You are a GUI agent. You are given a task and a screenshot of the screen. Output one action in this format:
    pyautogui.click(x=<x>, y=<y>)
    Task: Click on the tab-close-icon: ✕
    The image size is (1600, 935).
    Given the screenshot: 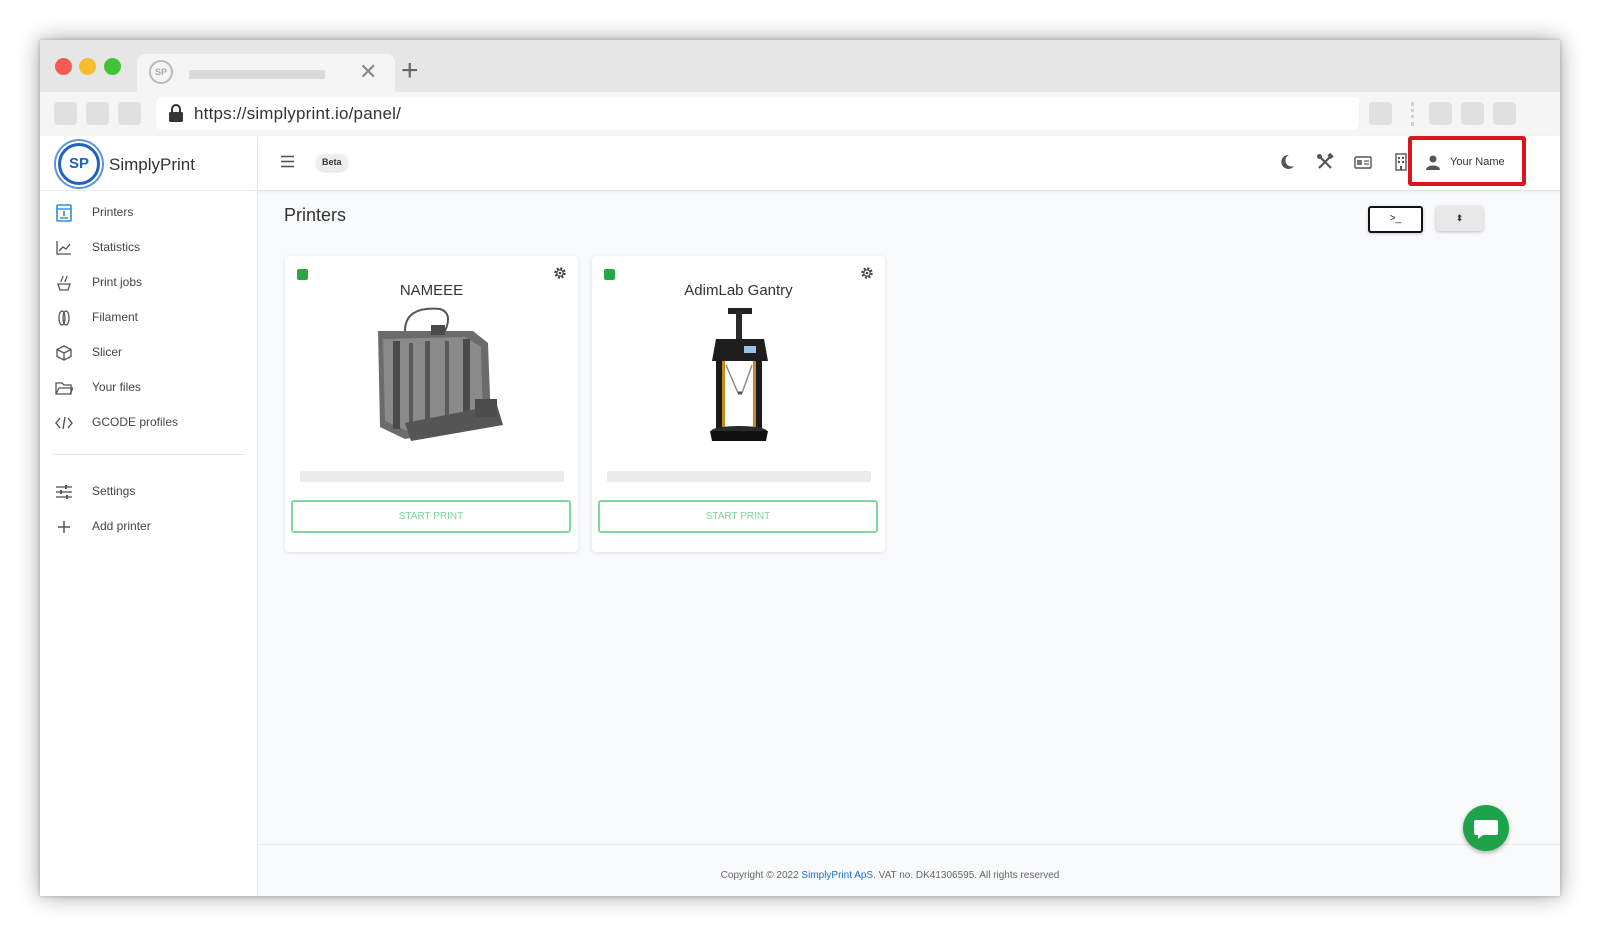 What is the action you would take?
    pyautogui.click(x=368, y=72)
    